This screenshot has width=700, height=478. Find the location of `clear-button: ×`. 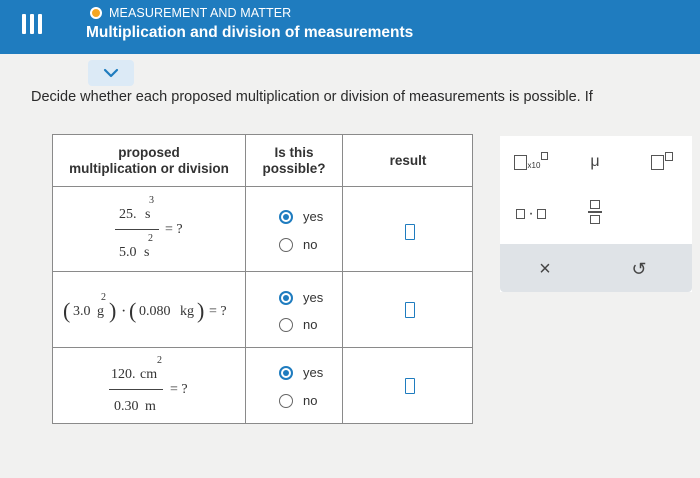

clear-button: × is located at coordinates (545, 269).